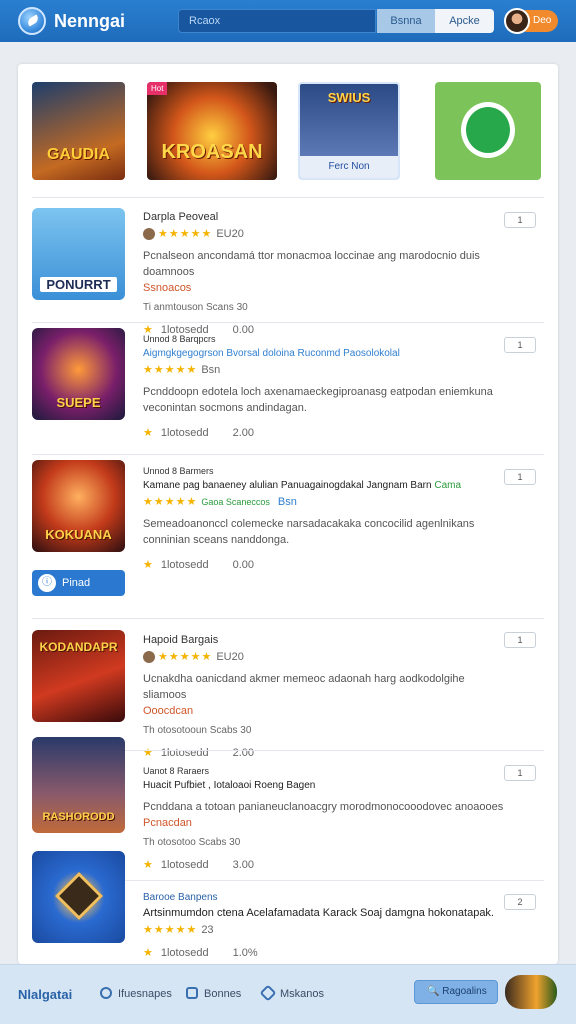 Image resolution: width=576 pixels, height=1024 pixels. What do you see at coordinates (200, 953) in the screenshot?
I see `app-stats: ★ 1lotosedd 1.0%` at bounding box center [200, 953].